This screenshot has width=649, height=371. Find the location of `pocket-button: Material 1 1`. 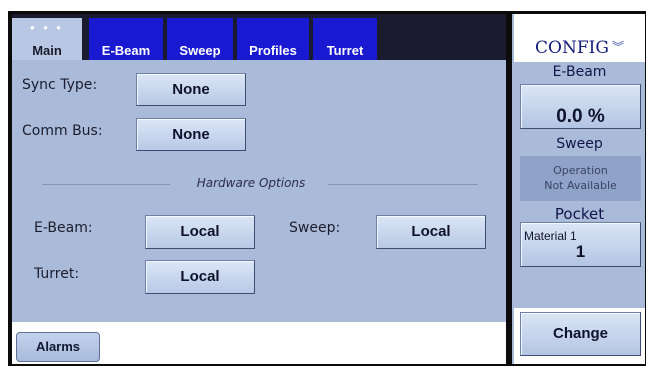

pocket-button: Material 1 1 is located at coordinates (580, 244).